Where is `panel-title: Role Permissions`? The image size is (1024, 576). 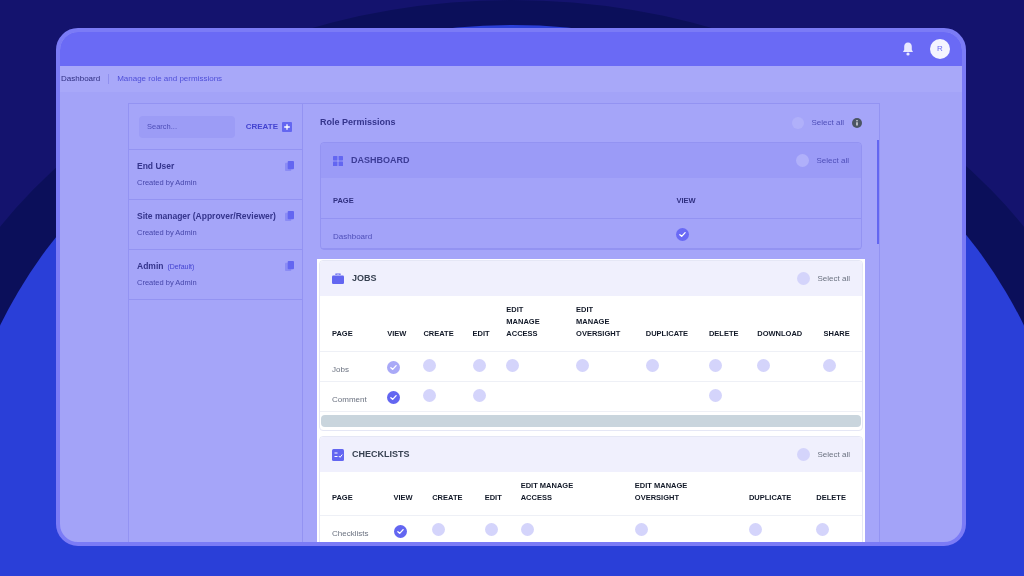 panel-title: Role Permissions is located at coordinates (358, 123).